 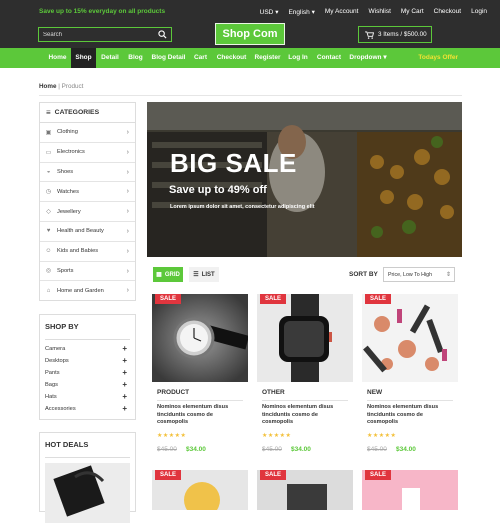 What do you see at coordinates (48, 212) in the screenshot?
I see `diamond-icon: ◇` at bounding box center [48, 212].